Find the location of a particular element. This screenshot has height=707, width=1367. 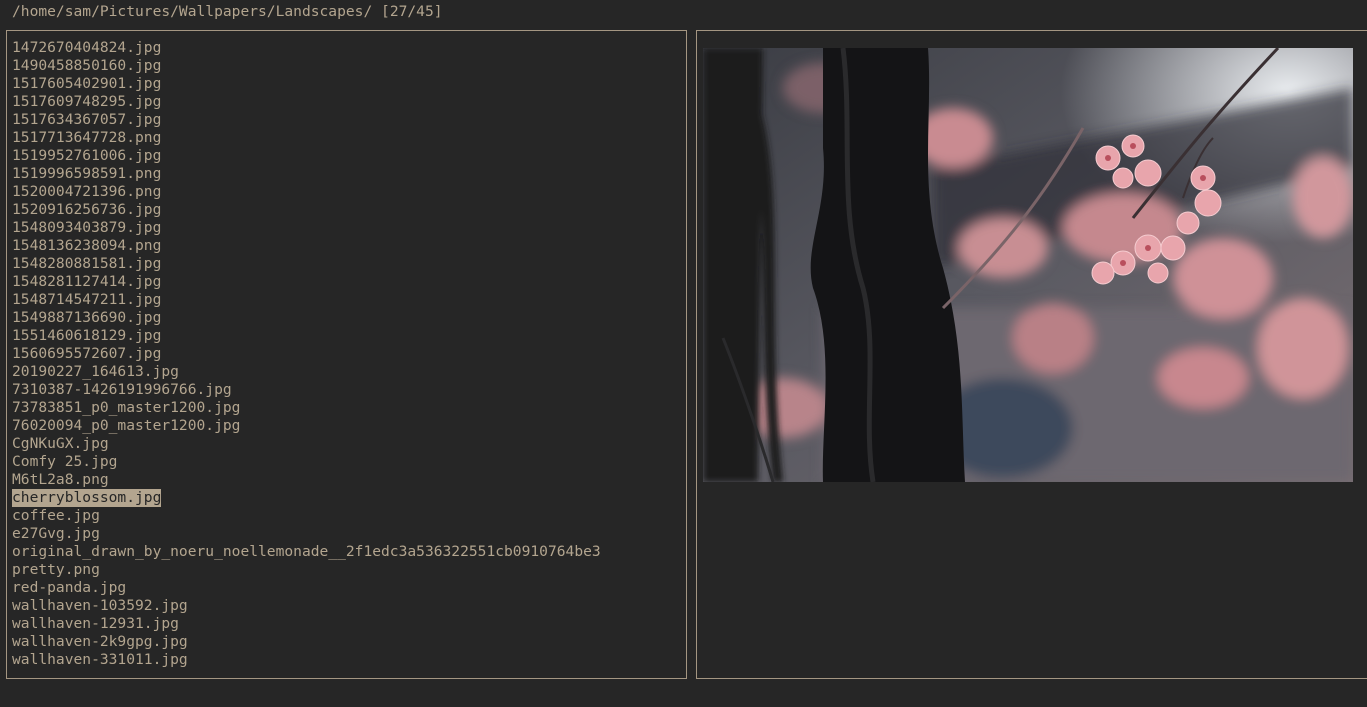

file-name: 1551460618129.jpg is located at coordinates (87, 335).